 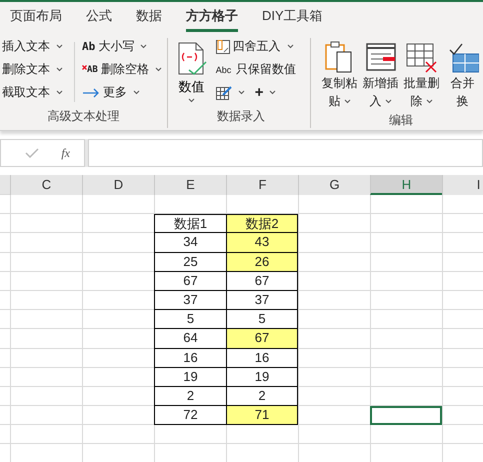 What do you see at coordinates (149, 17) in the screenshot?
I see `ribbon-tab: 数据` at bounding box center [149, 17].